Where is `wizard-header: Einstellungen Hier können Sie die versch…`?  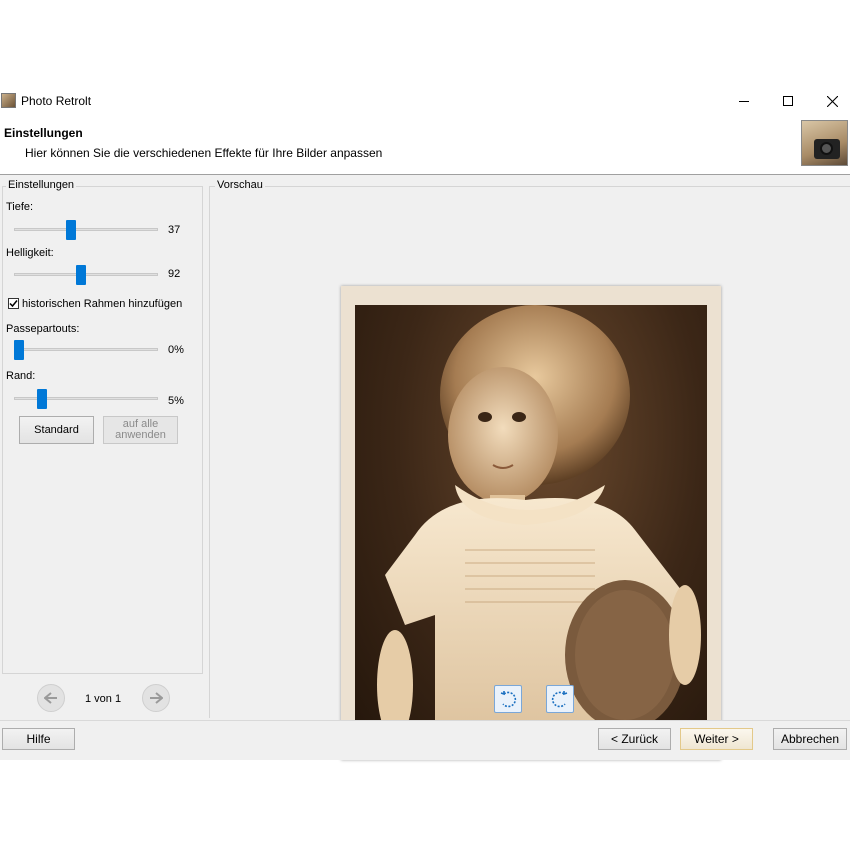
wizard-header: Einstellungen Hier können Sie die versch… is located at coordinates (425, 144).